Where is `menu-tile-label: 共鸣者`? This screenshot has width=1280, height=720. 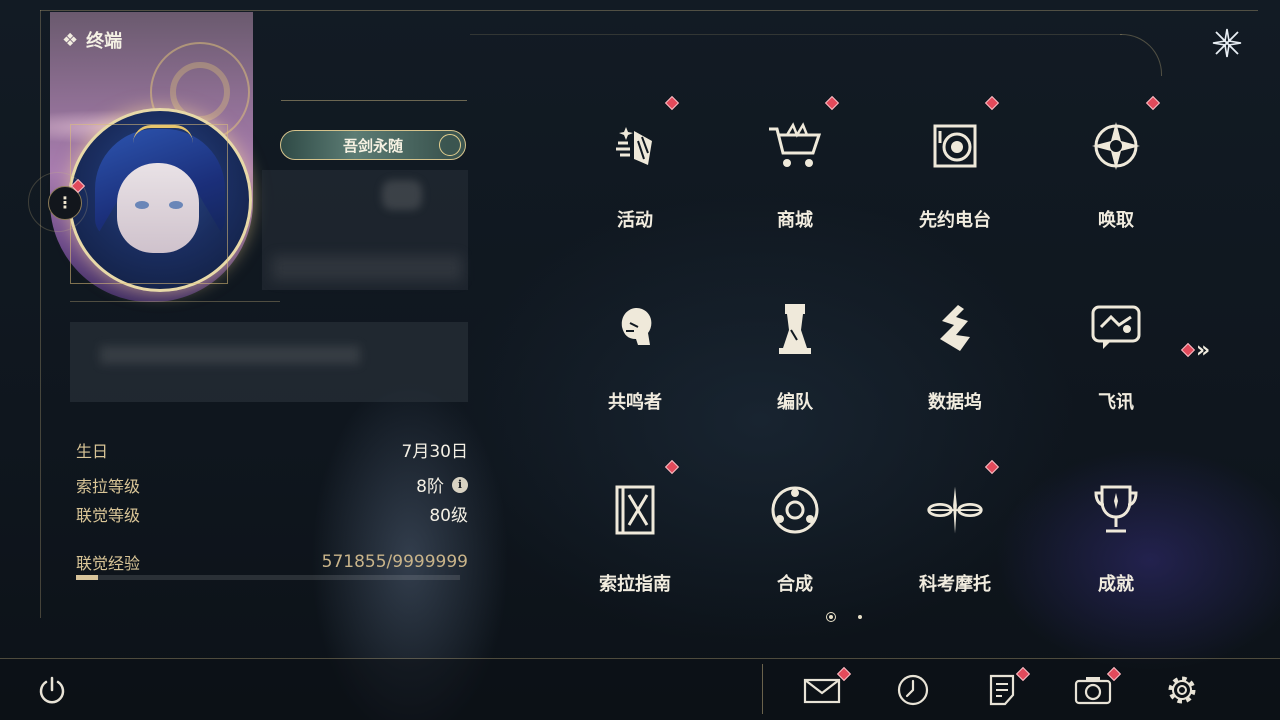
menu-tile-label: 共鸣者 is located at coordinates (635, 402).